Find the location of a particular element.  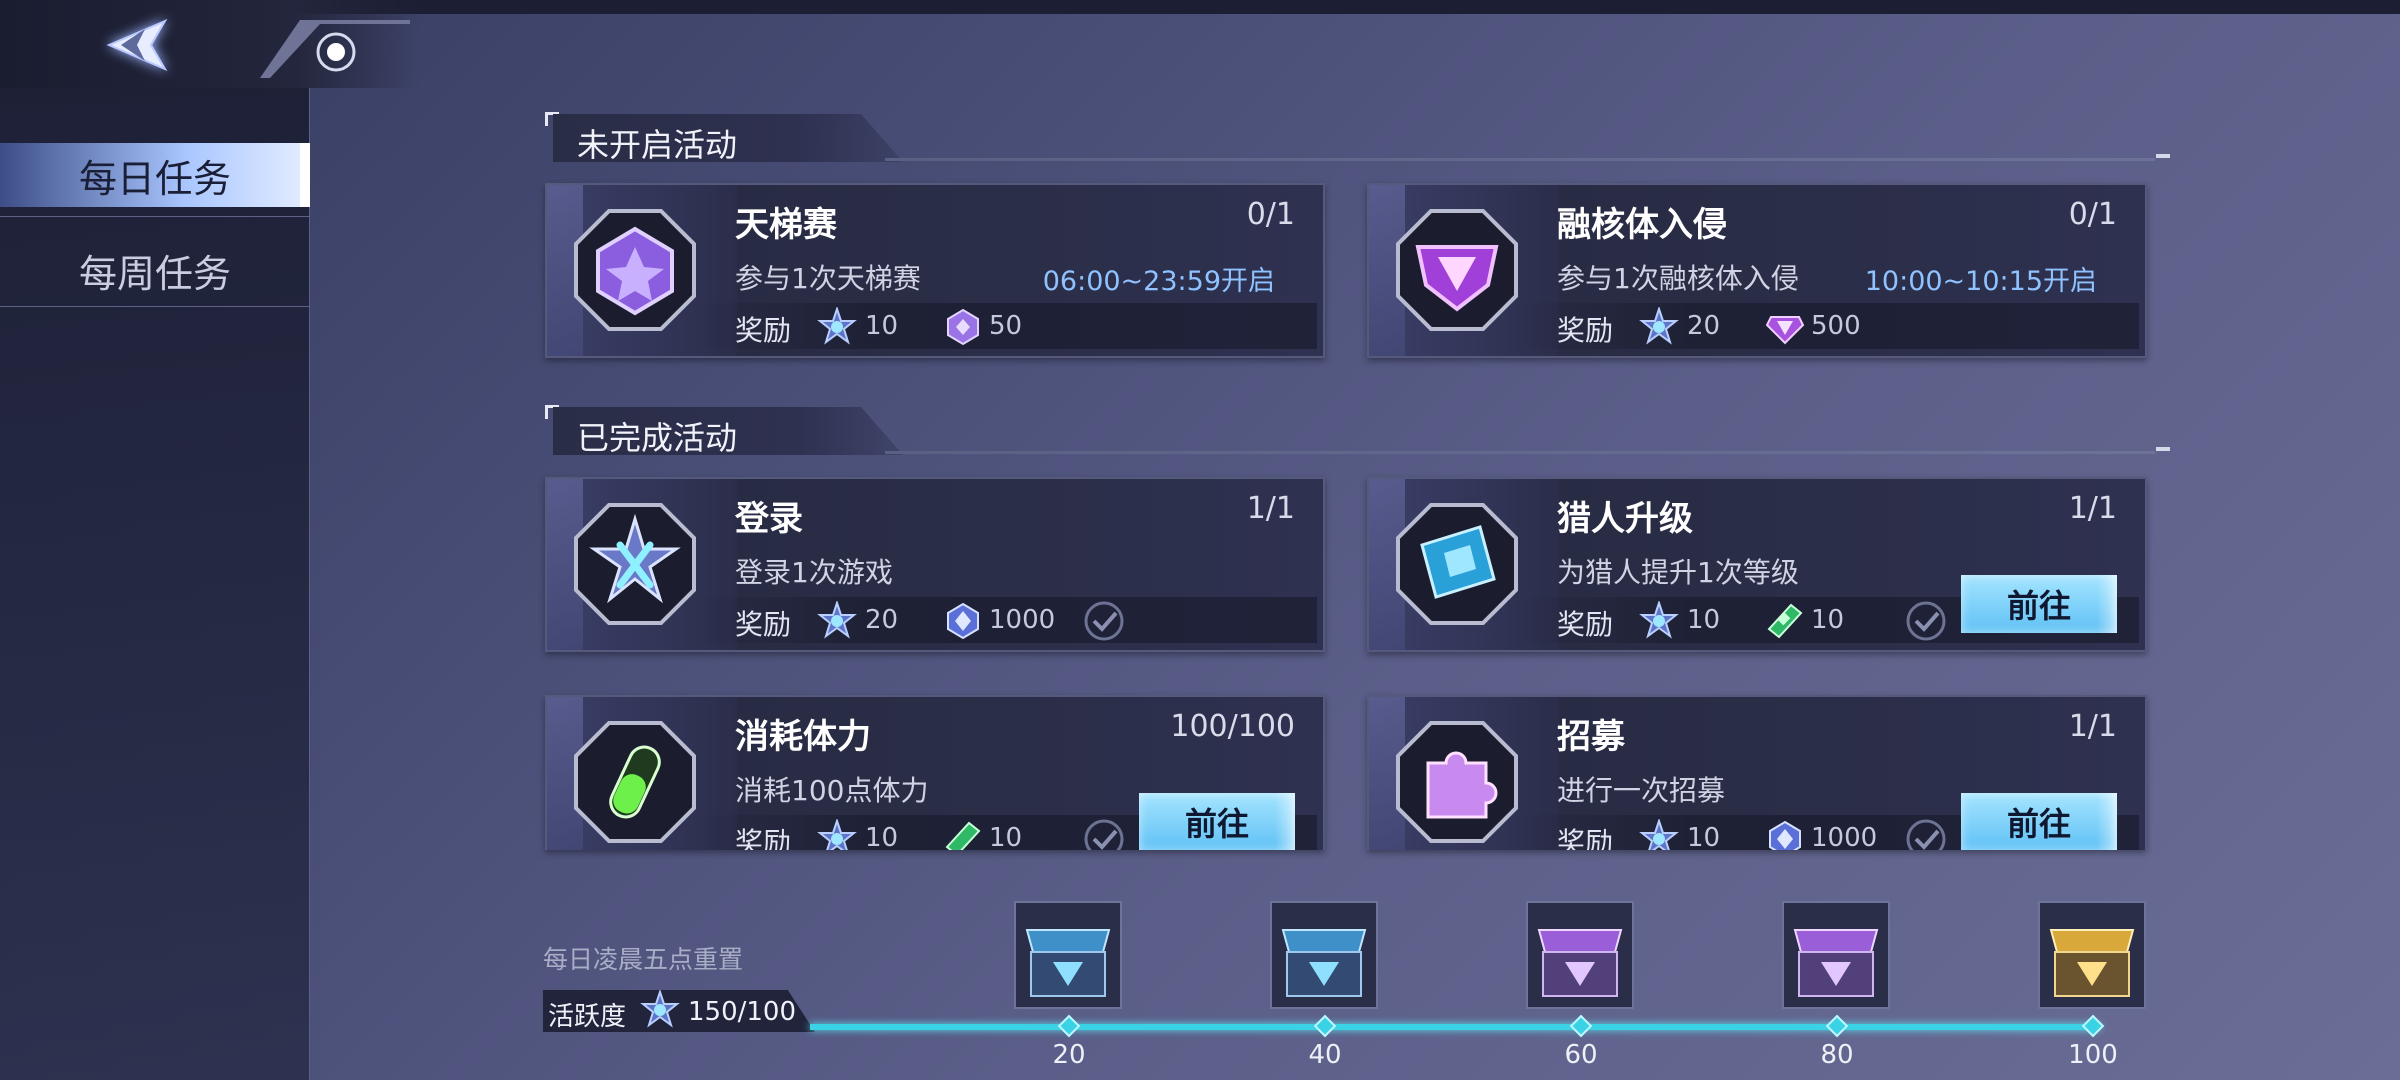

activity-value: 150/100 is located at coordinates (742, 1012).